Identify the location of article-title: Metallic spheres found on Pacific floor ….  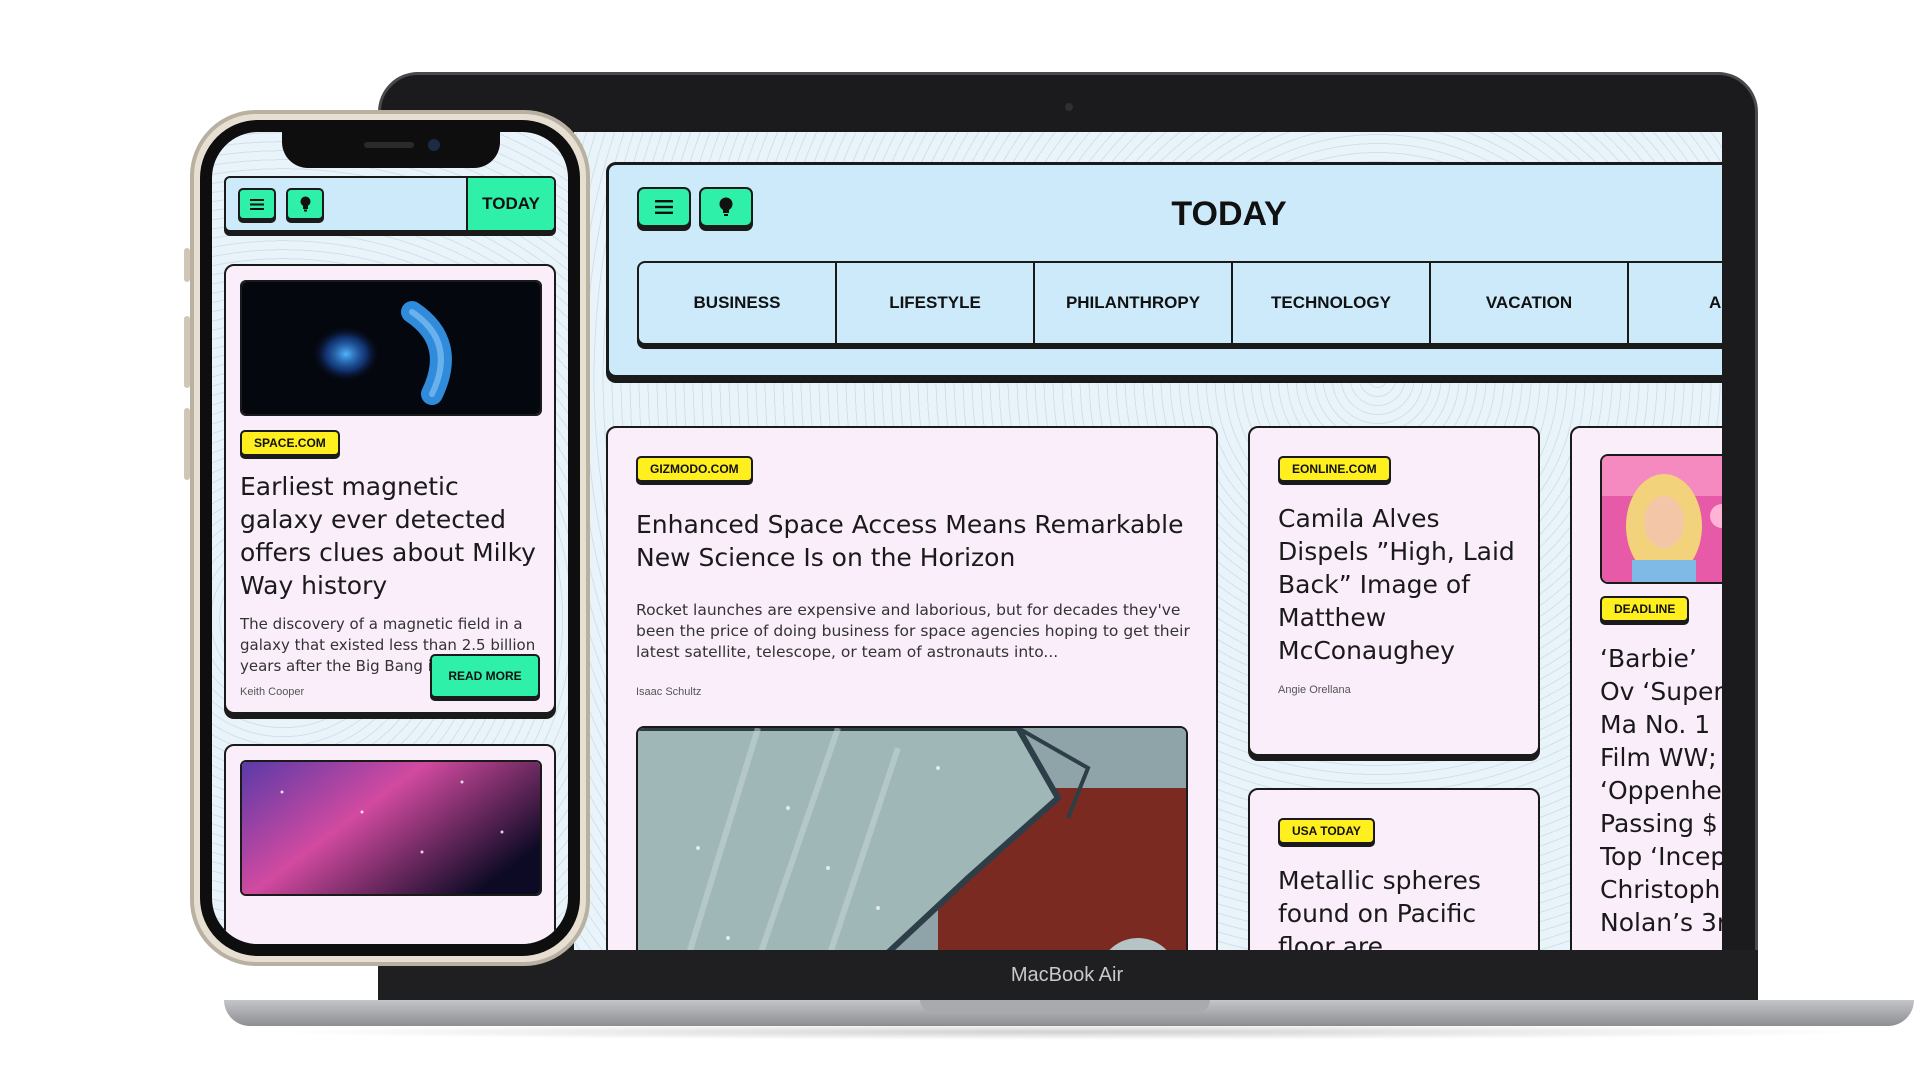
(1403, 908).